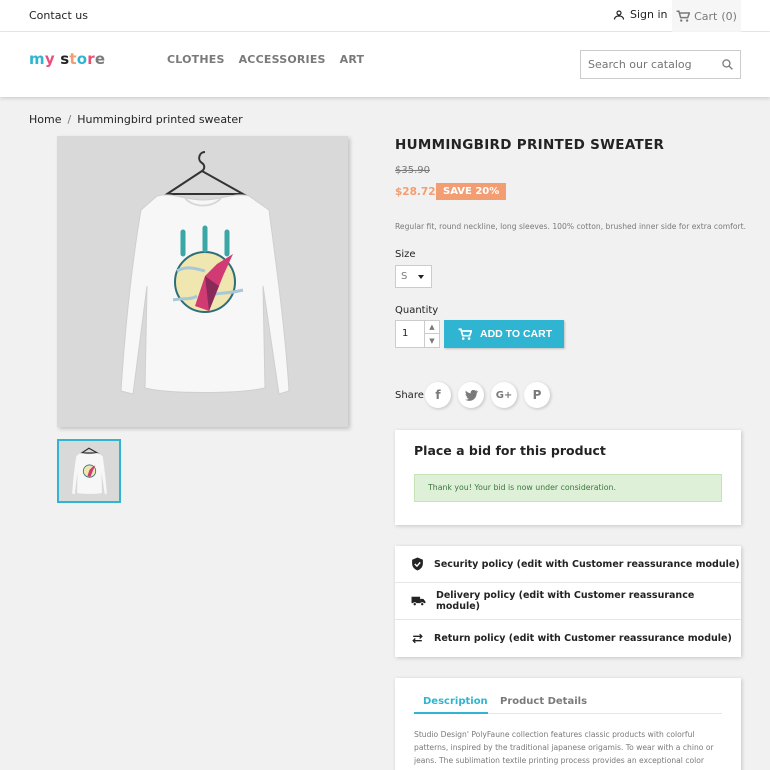 The width and height of the screenshot is (770, 770). What do you see at coordinates (421, 277) in the screenshot?
I see `caret-down-icon` at bounding box center [421, 277].